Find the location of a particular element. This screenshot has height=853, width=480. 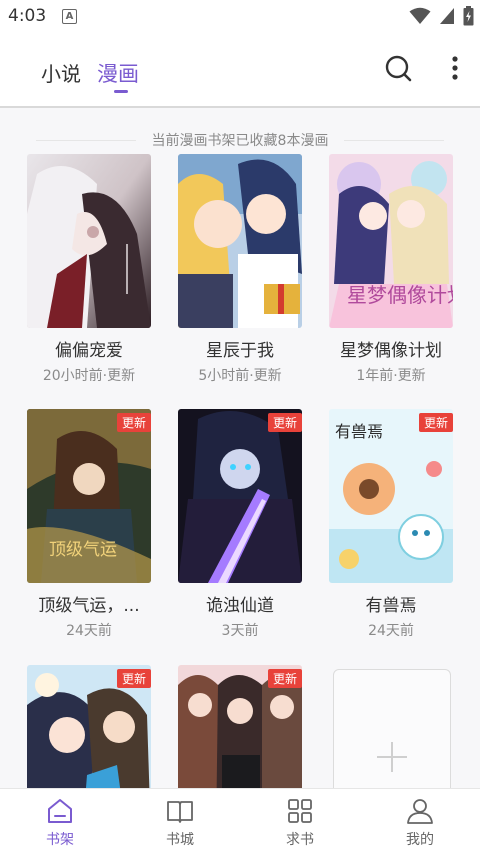

battery-icon is located at coordinates (468, 16).